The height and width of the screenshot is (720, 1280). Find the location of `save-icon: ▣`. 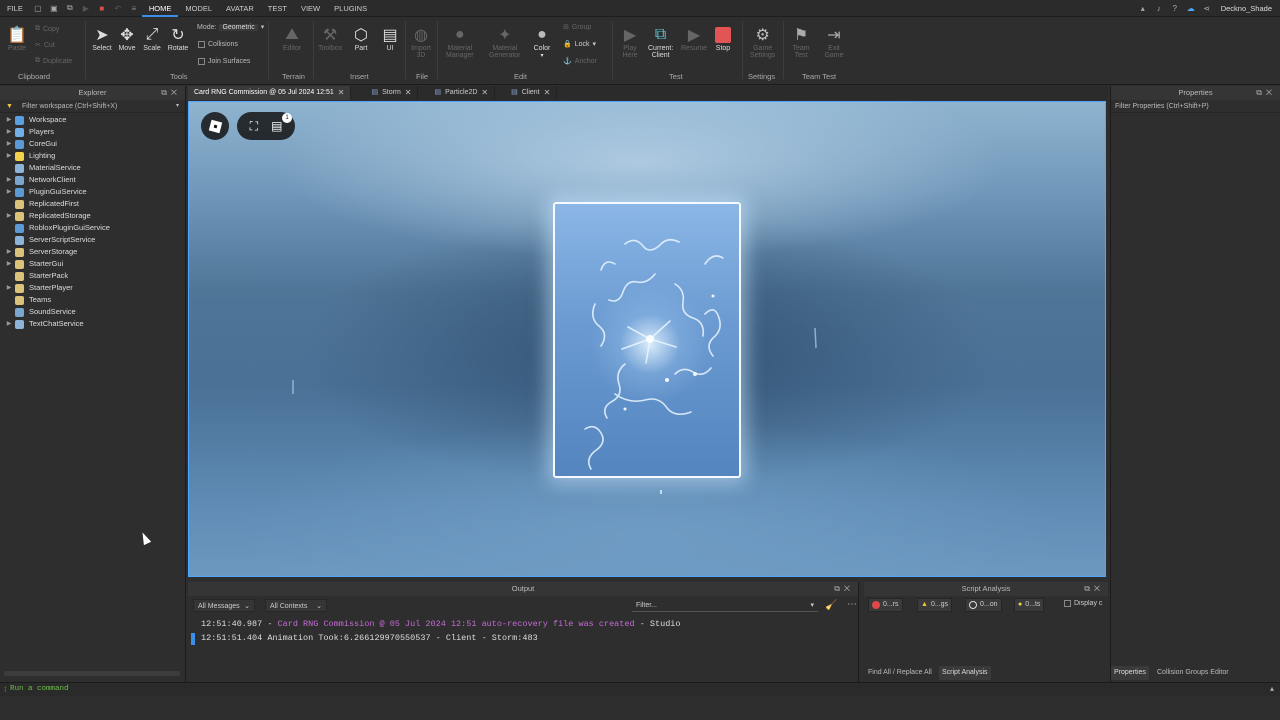

save-icon: ▣ is located at coordinates (54, 8).